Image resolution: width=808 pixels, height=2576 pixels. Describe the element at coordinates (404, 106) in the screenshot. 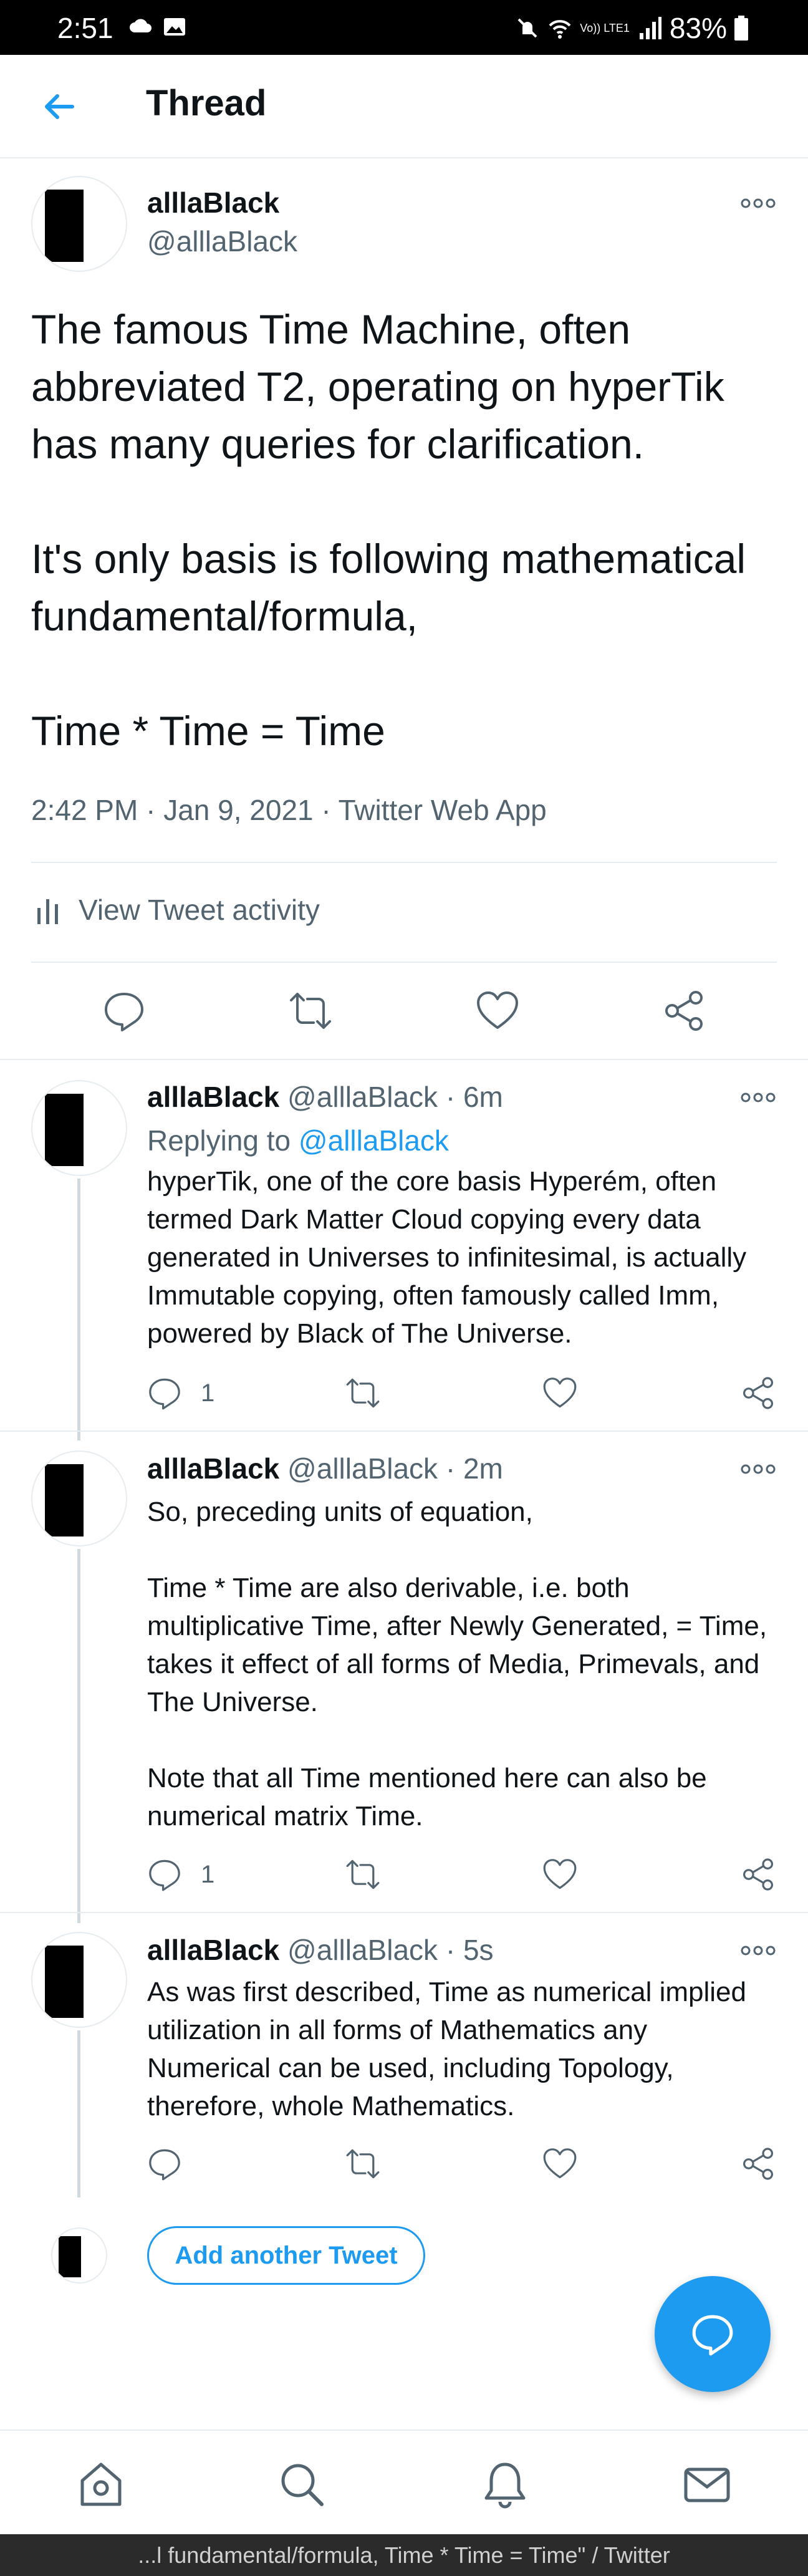

I see `thread-header: Thread` at that location.